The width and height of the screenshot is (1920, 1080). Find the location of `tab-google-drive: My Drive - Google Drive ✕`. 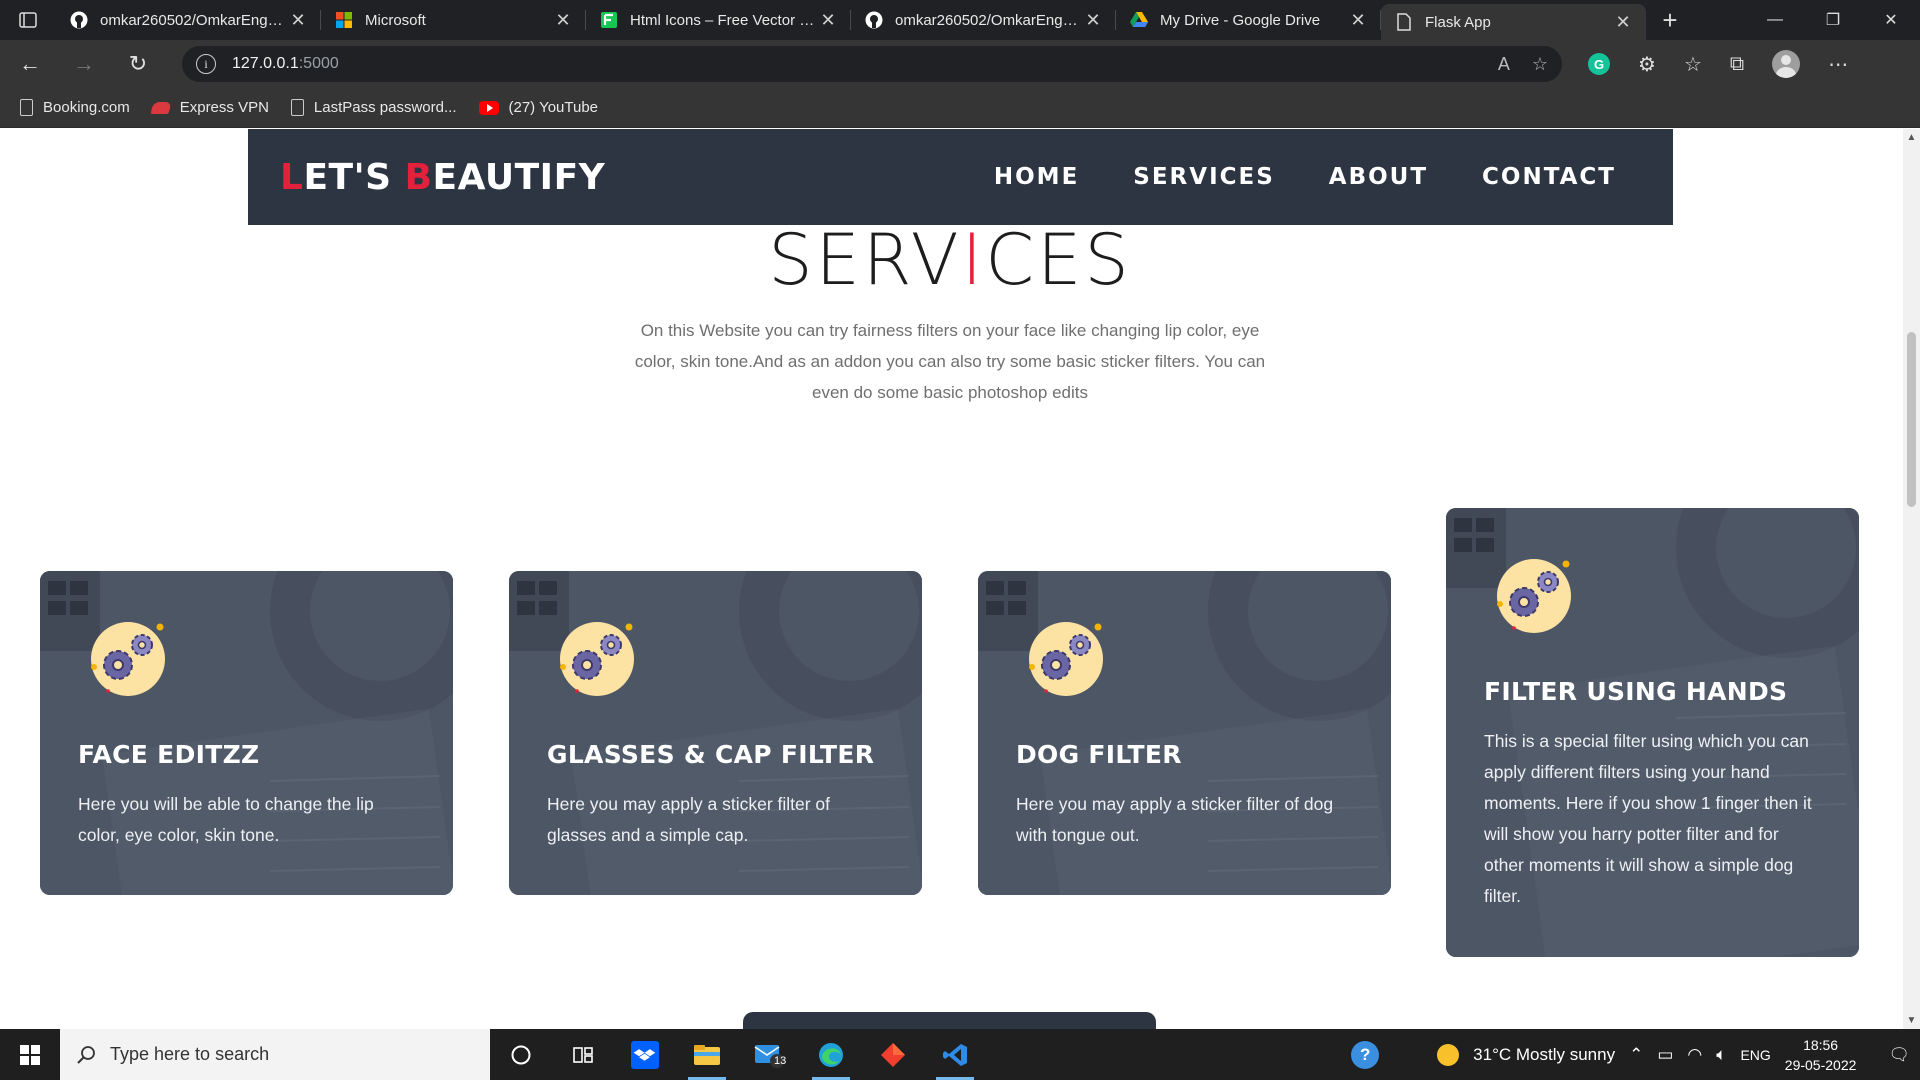

tab-google-drive: My Drive - Google Drive ✕ is located at coordinates (1248, 20).